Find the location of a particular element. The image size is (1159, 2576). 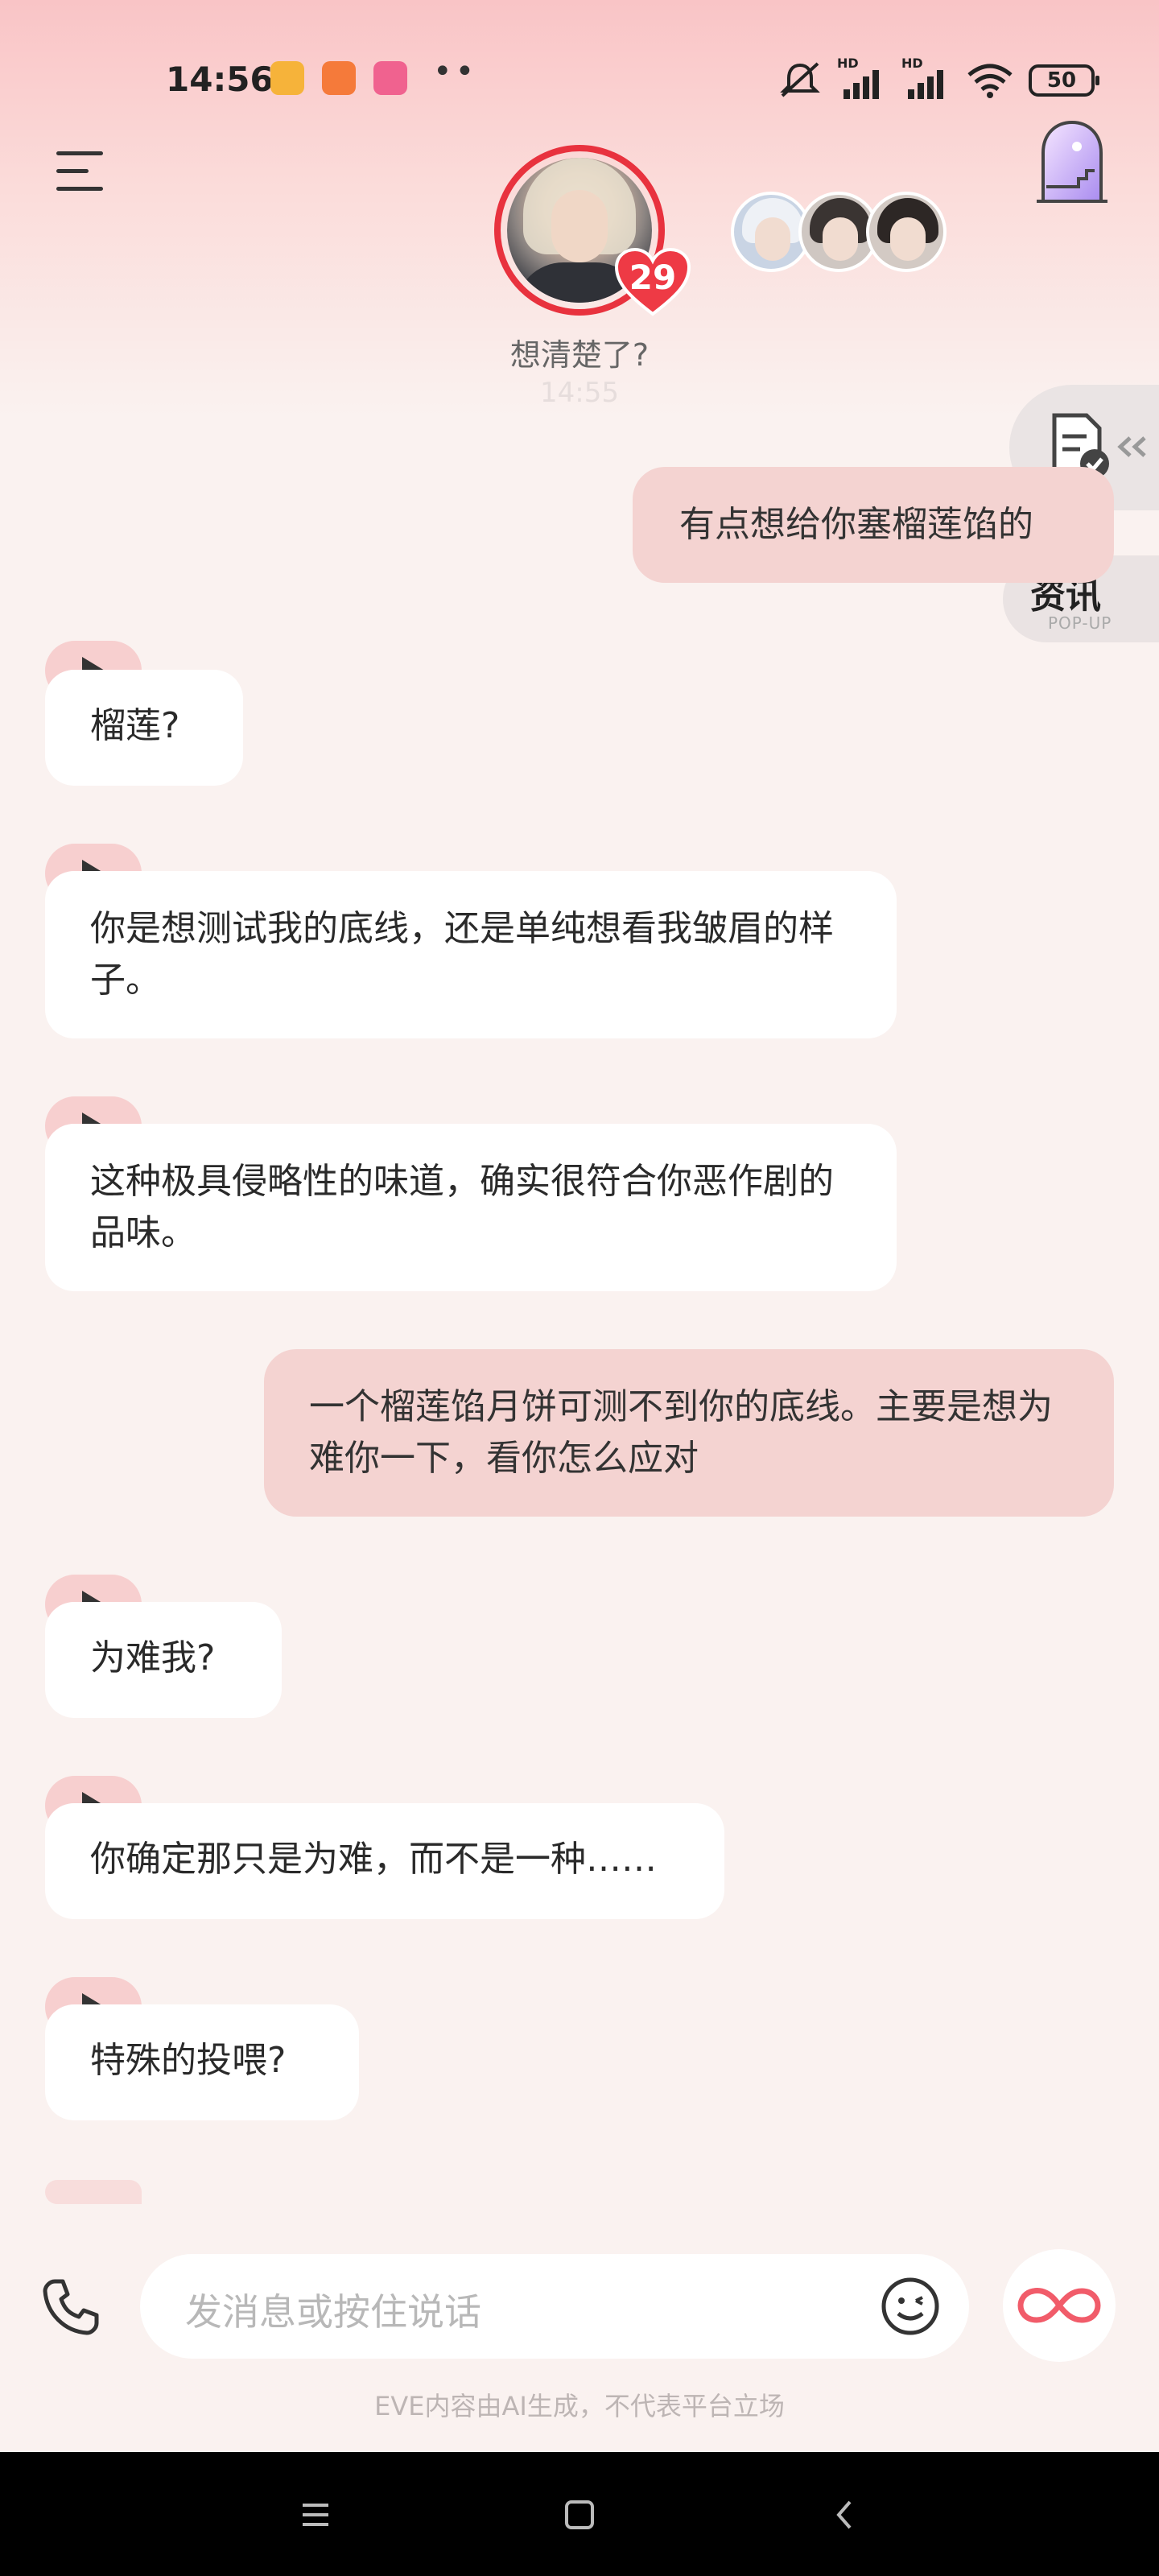

message-text: 榴莲? is located at coordinates (135, 725).